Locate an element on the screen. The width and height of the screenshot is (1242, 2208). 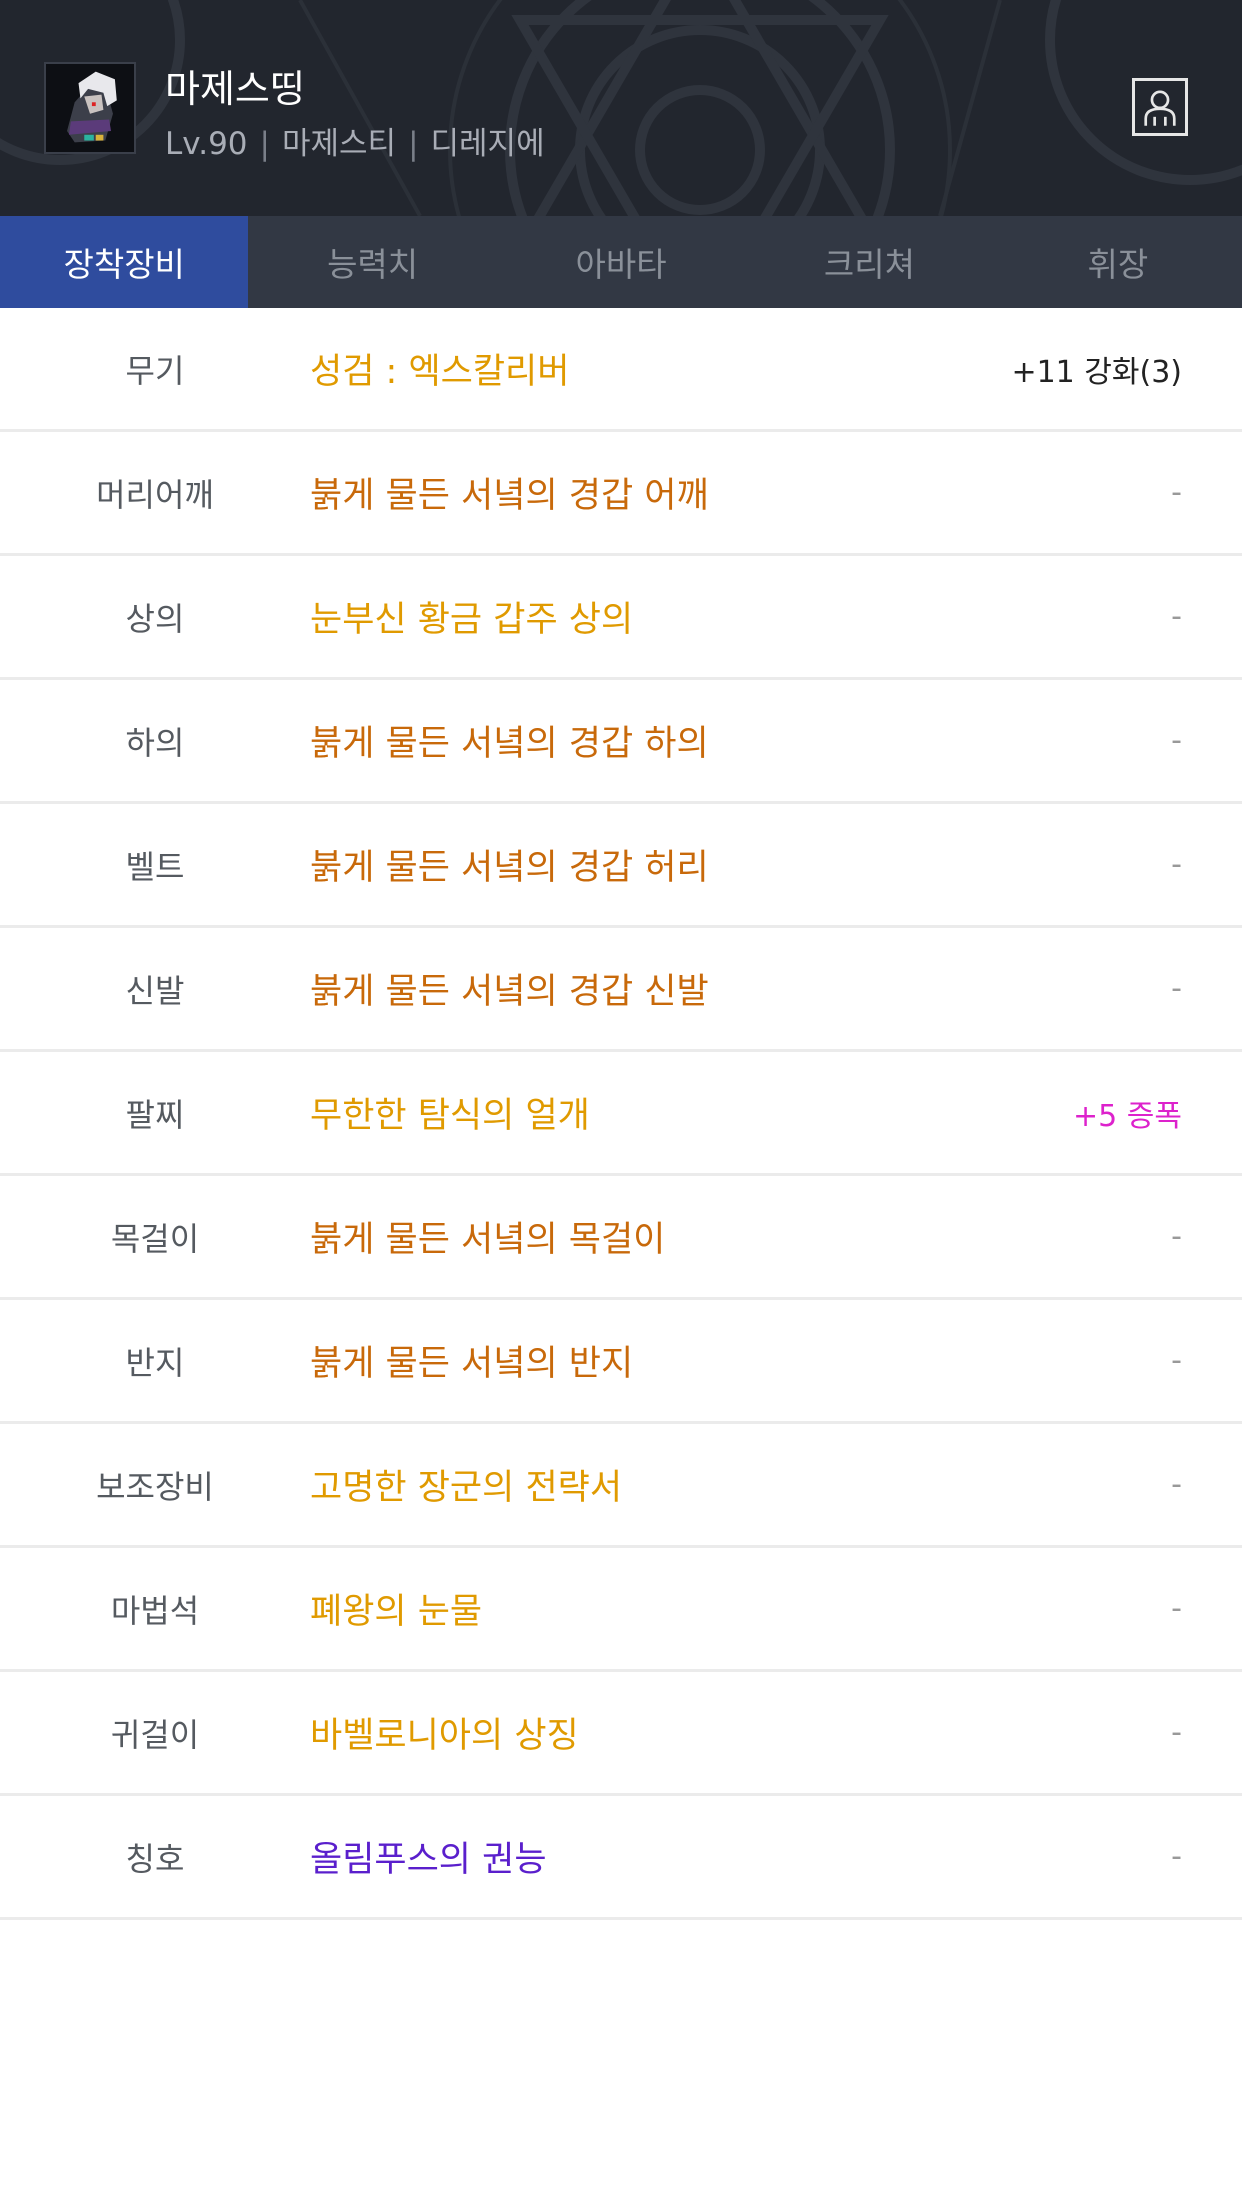
slot-label: 하의 is located at coordinates (155, 742).